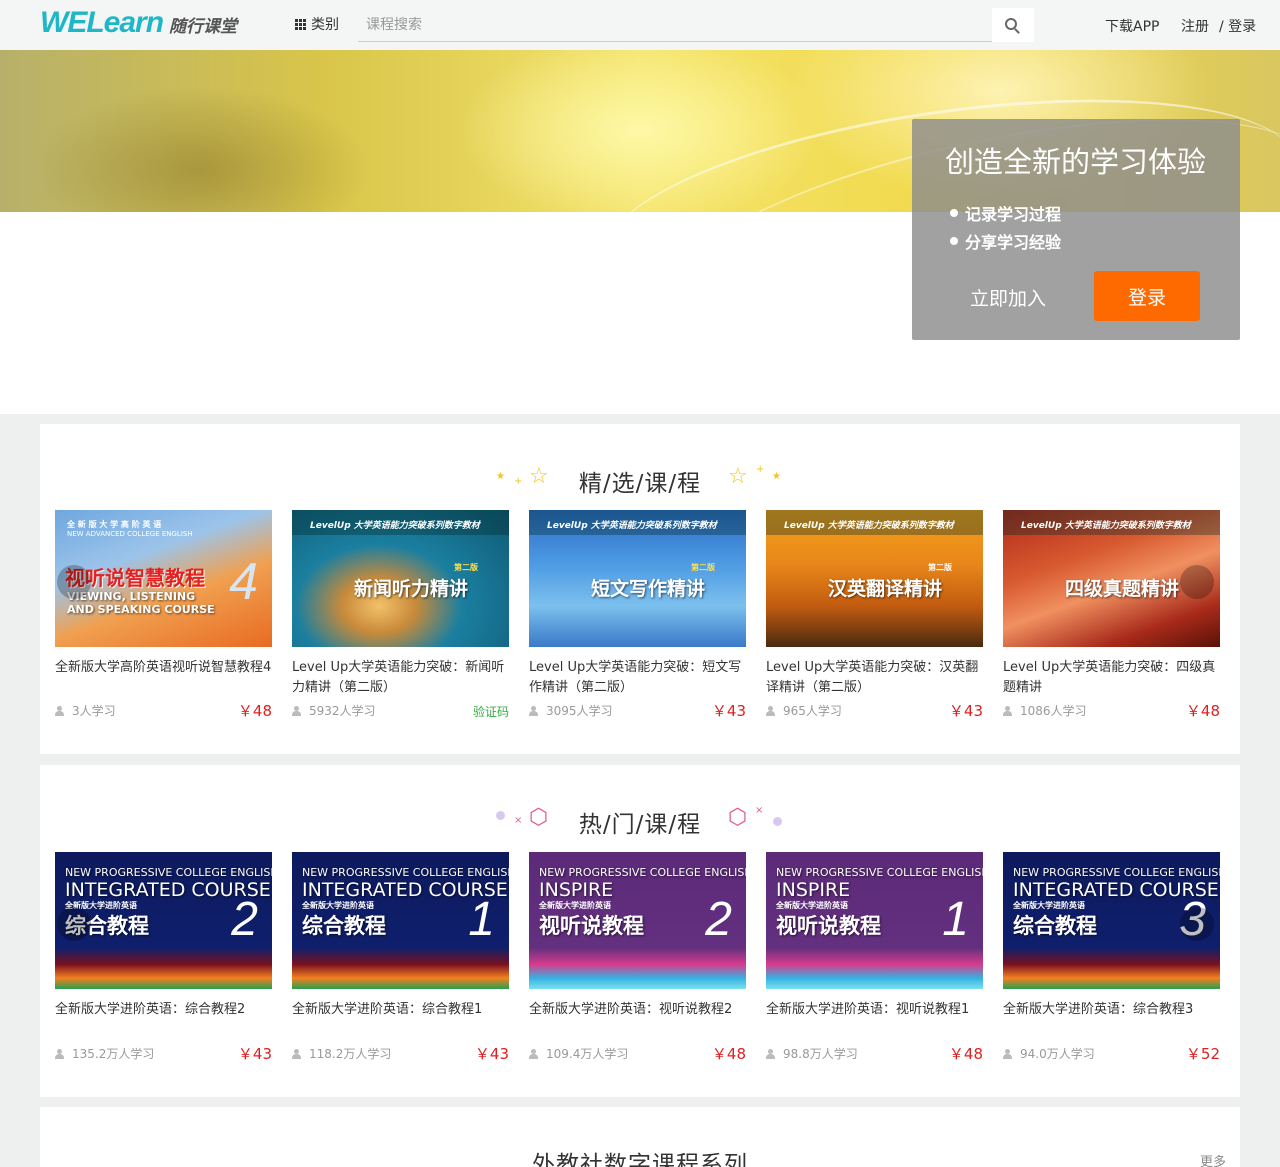  Describe the element at coordinates (1076, 162) in the screenshot. I see `promo-title: 创造全新的学习体验` at that location.